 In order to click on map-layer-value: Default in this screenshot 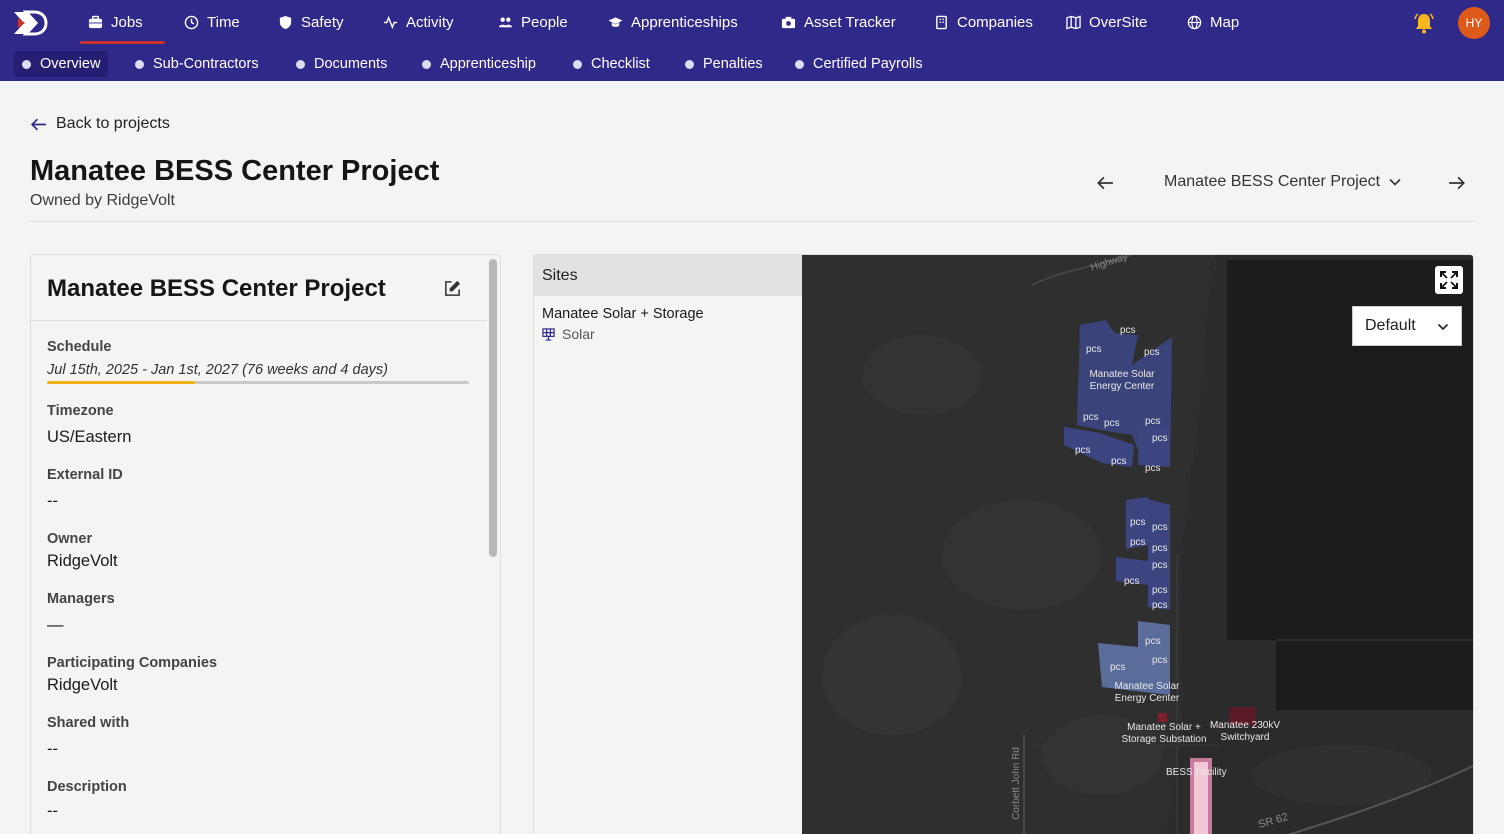, I will do `click(1390, 325)`.